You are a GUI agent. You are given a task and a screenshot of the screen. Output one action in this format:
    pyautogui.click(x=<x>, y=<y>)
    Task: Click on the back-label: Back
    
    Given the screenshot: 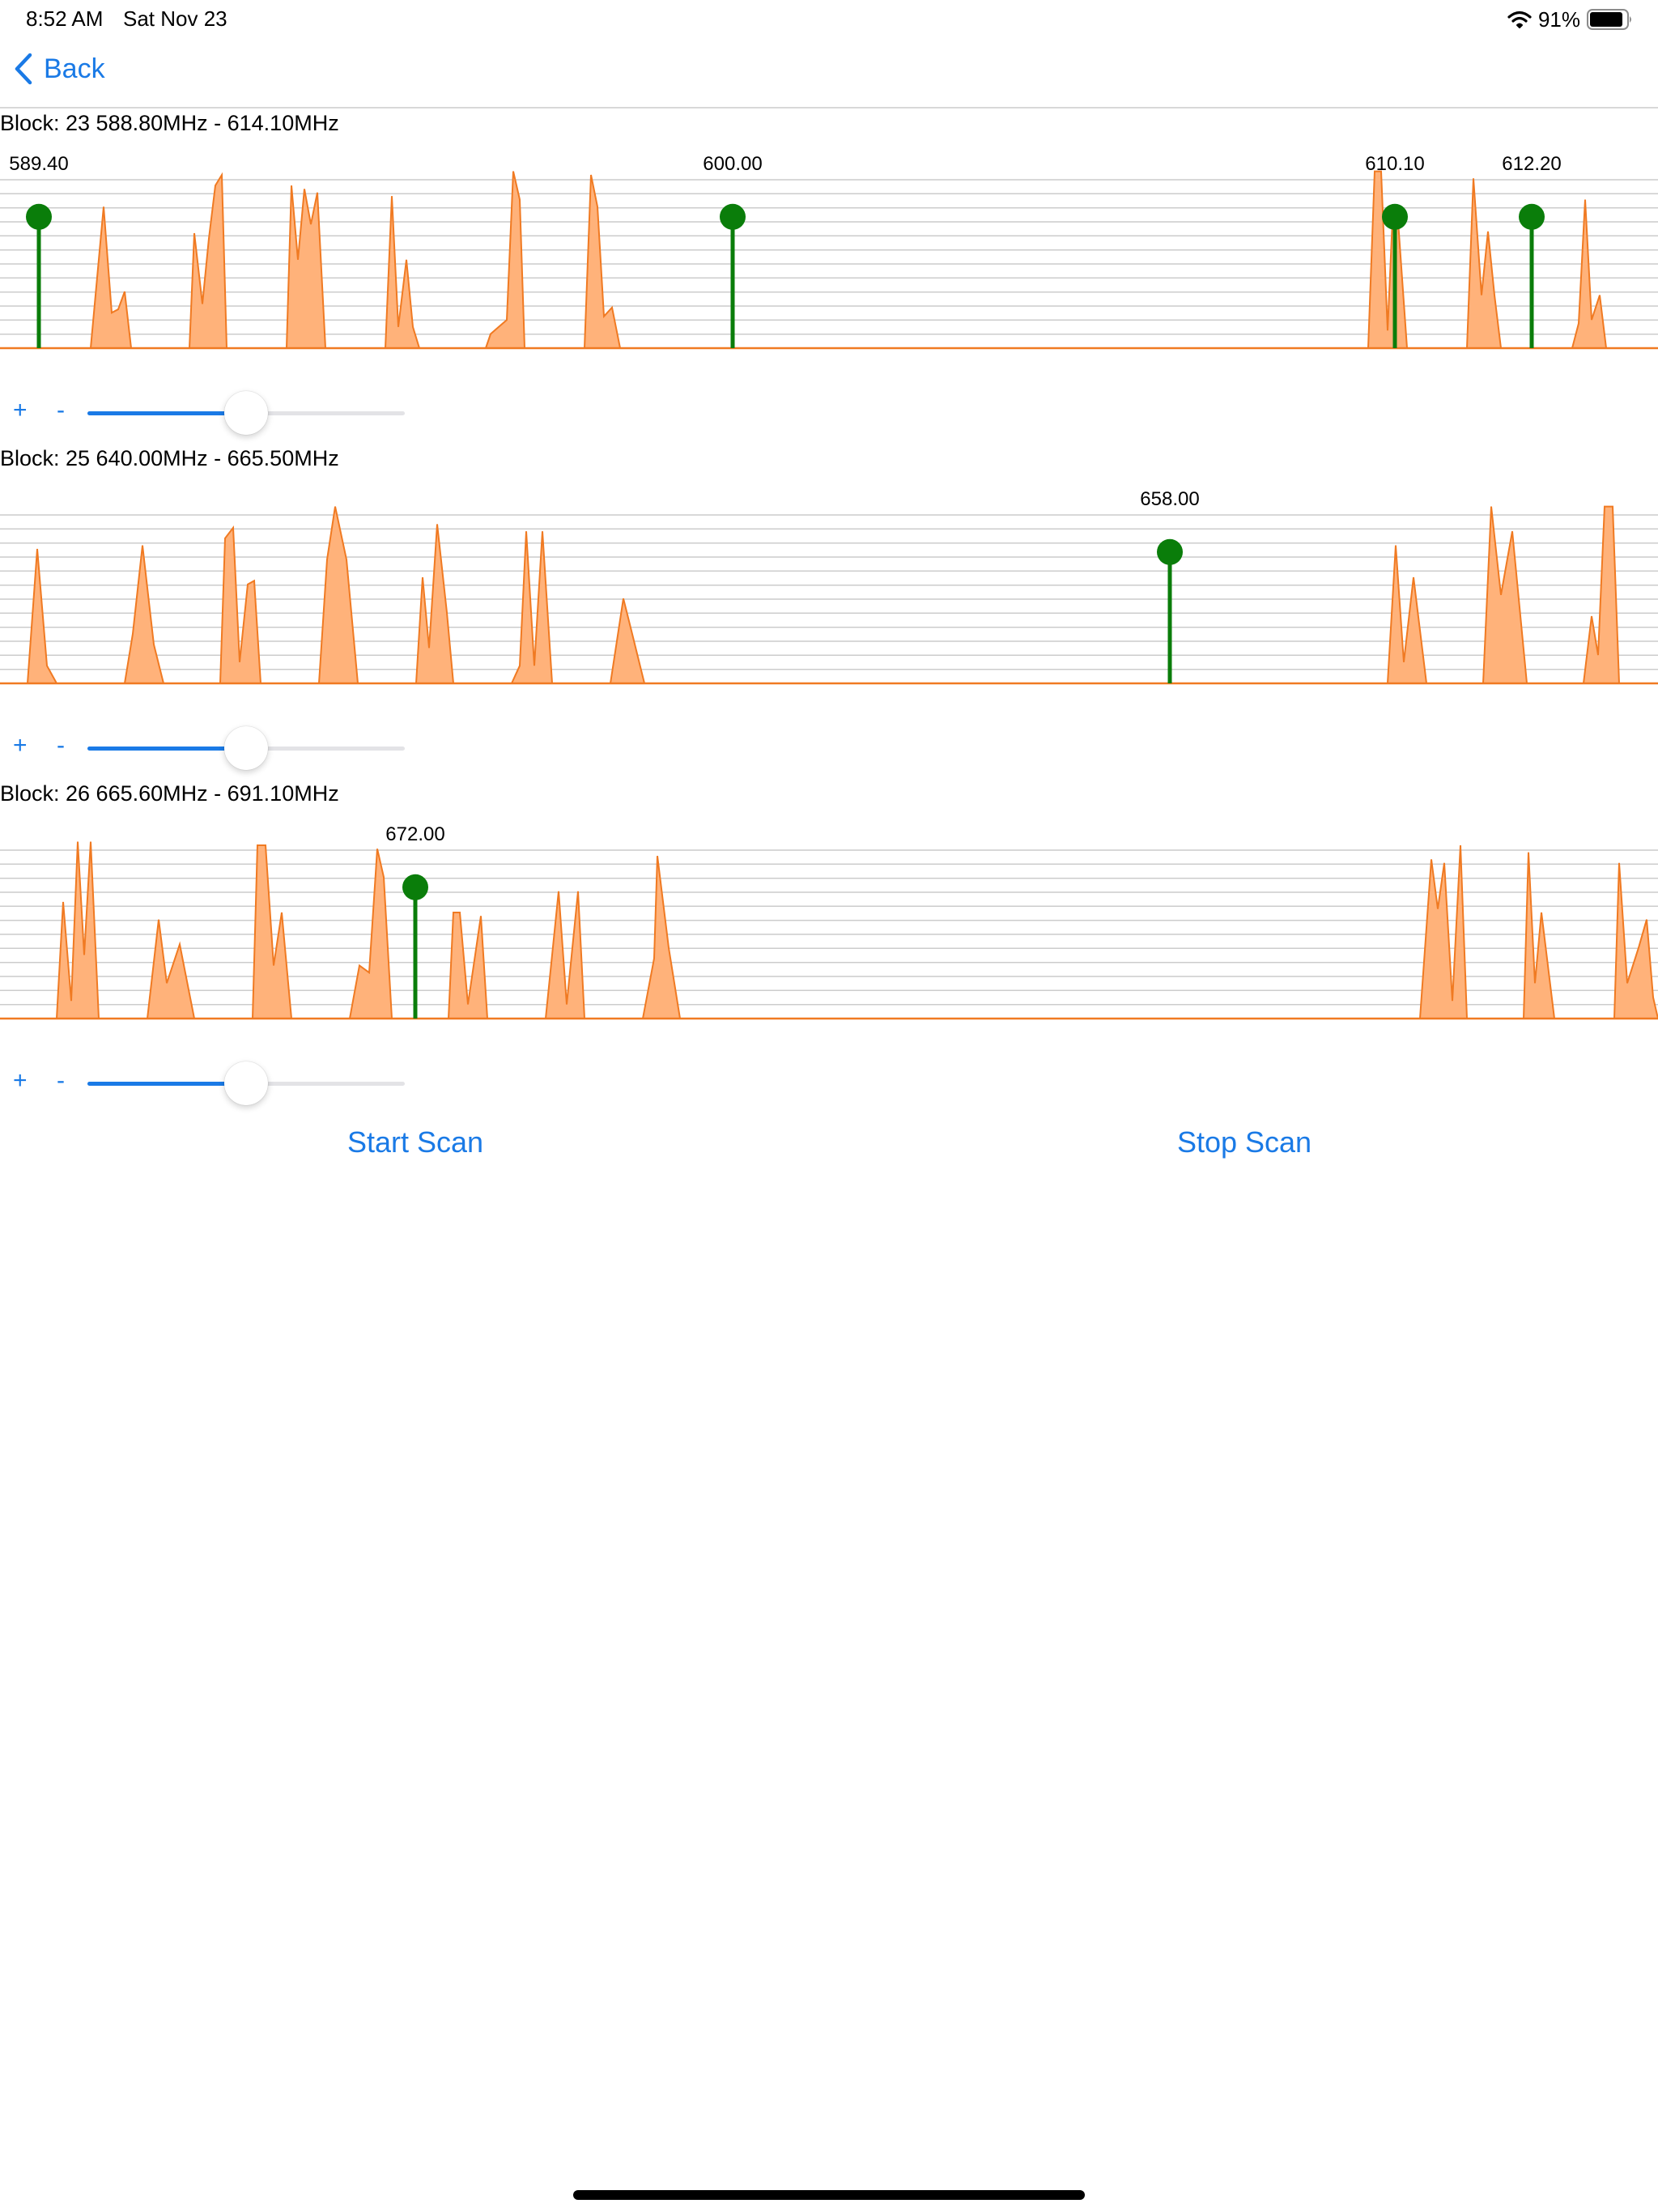 What is the action you would take?
    pyautogui.click(x=74, y=68)
    